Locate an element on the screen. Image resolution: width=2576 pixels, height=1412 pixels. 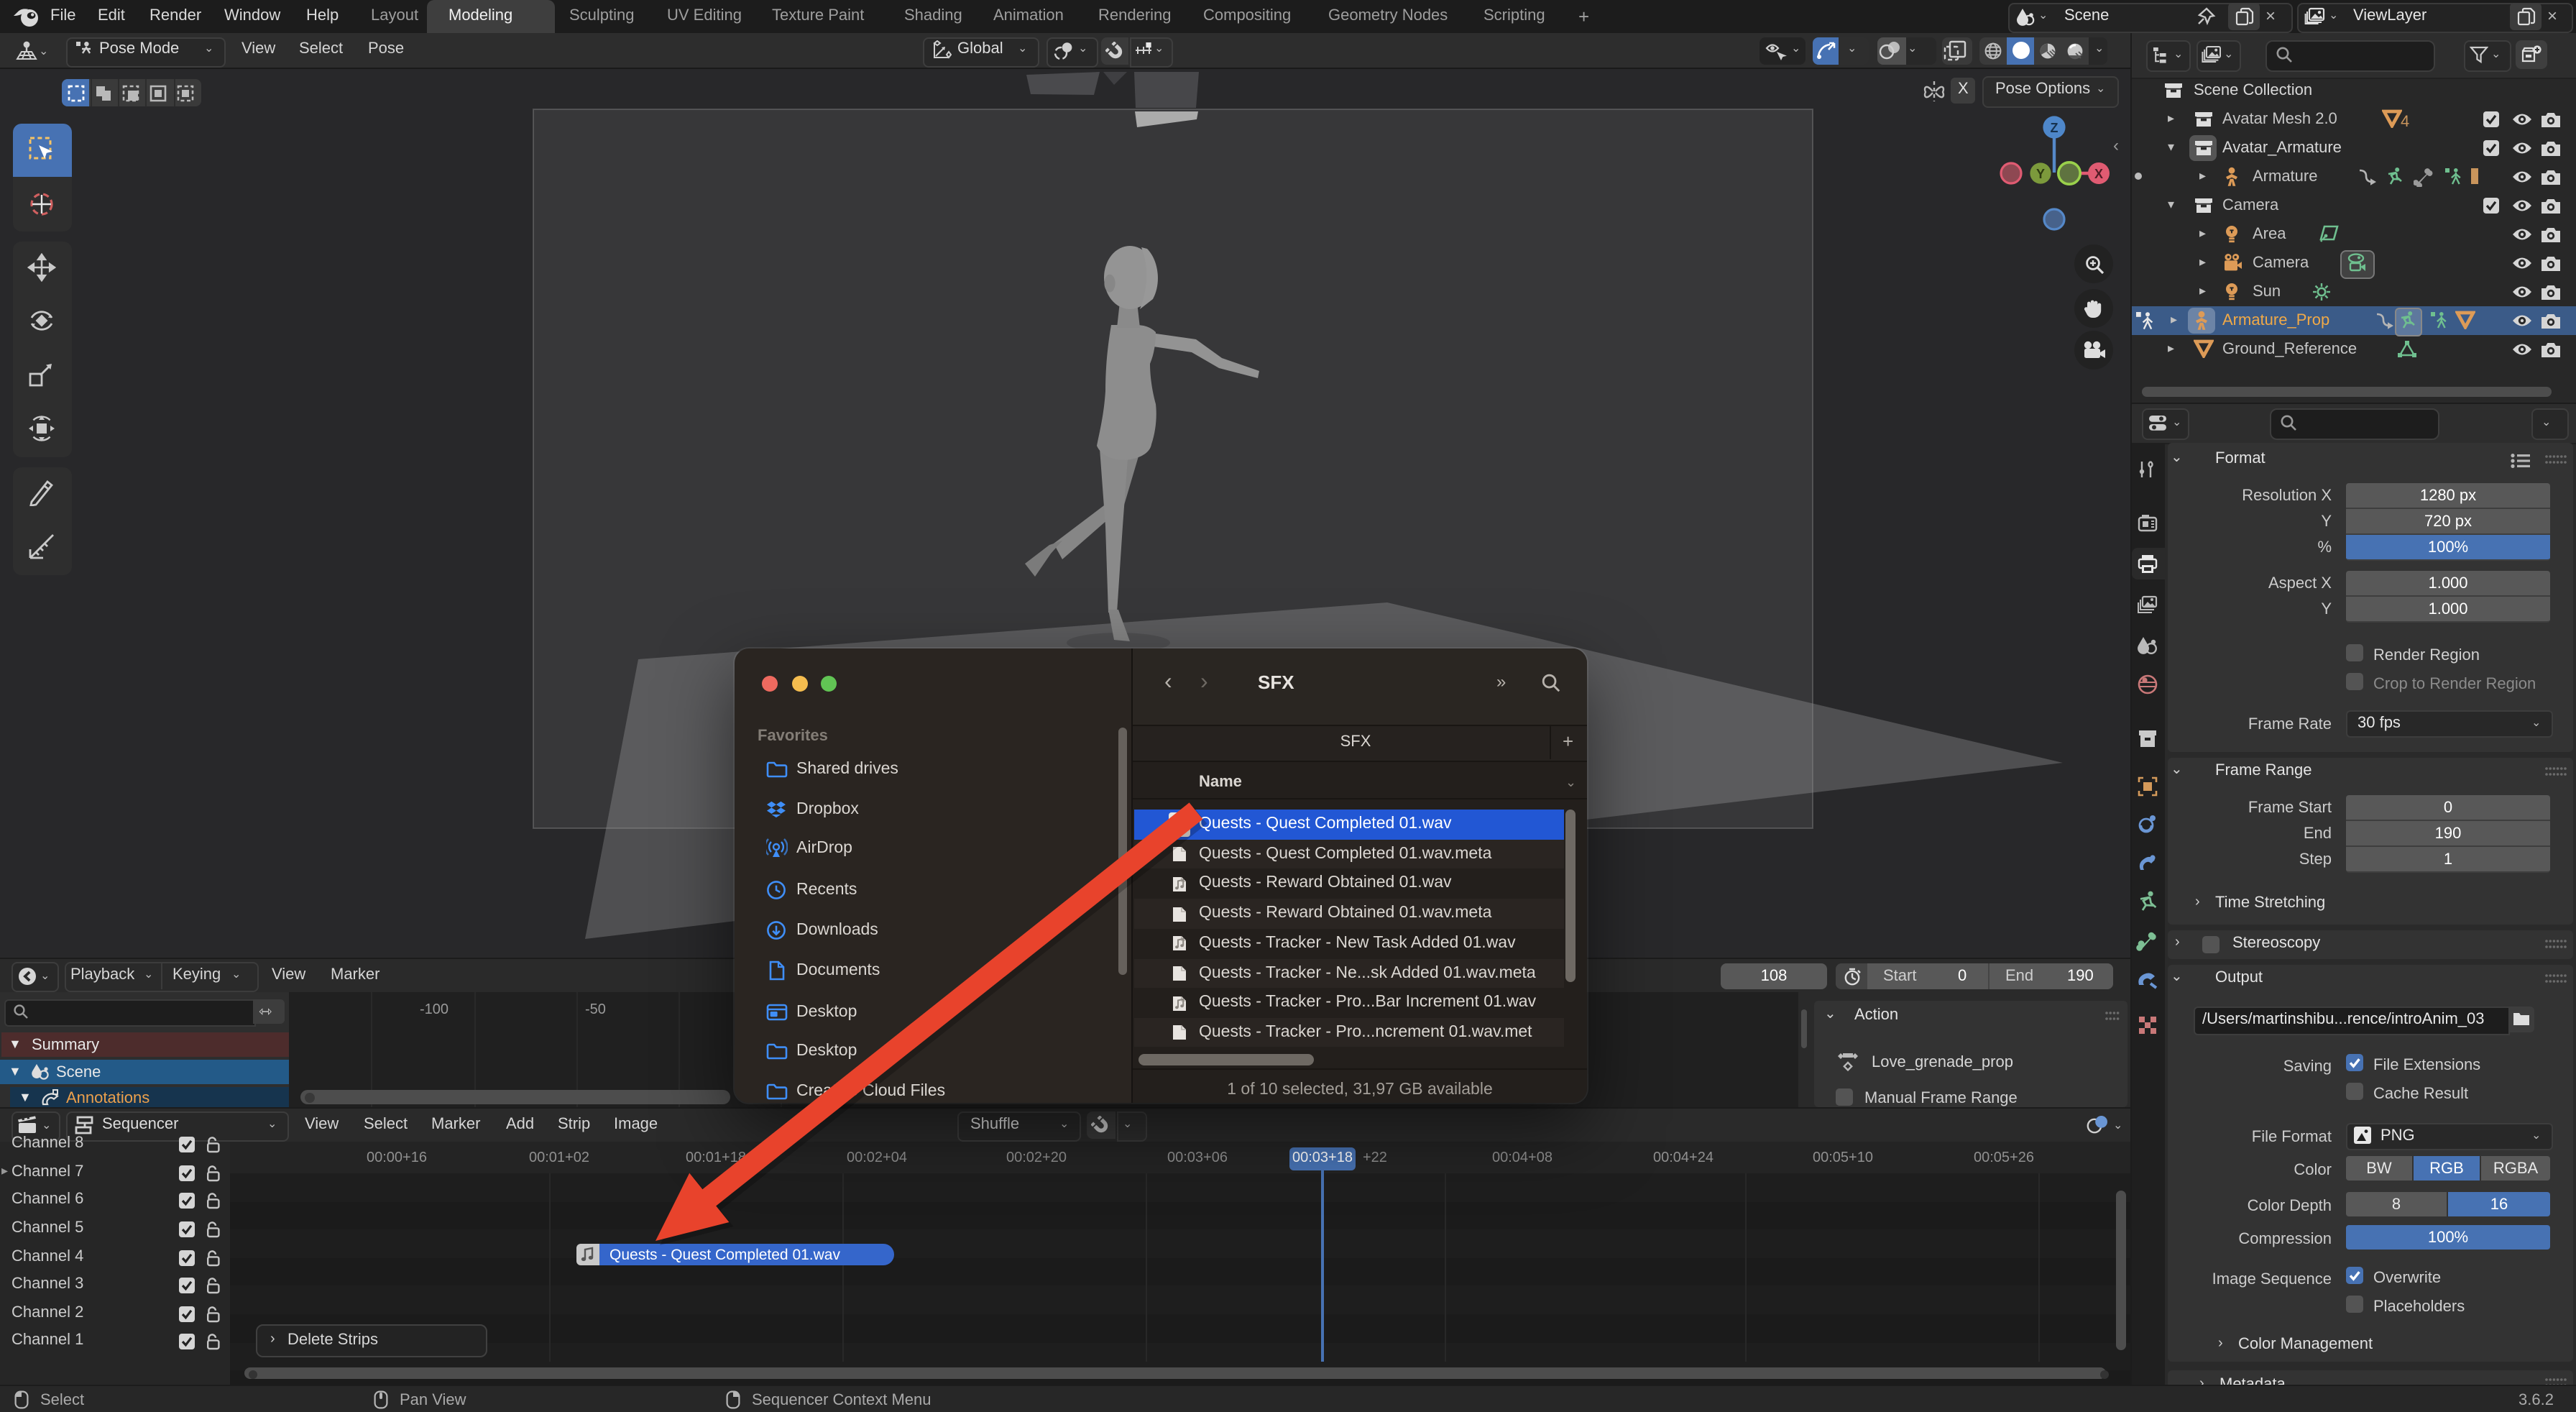
svg-text: Y is located at coordinates (2040, 174).